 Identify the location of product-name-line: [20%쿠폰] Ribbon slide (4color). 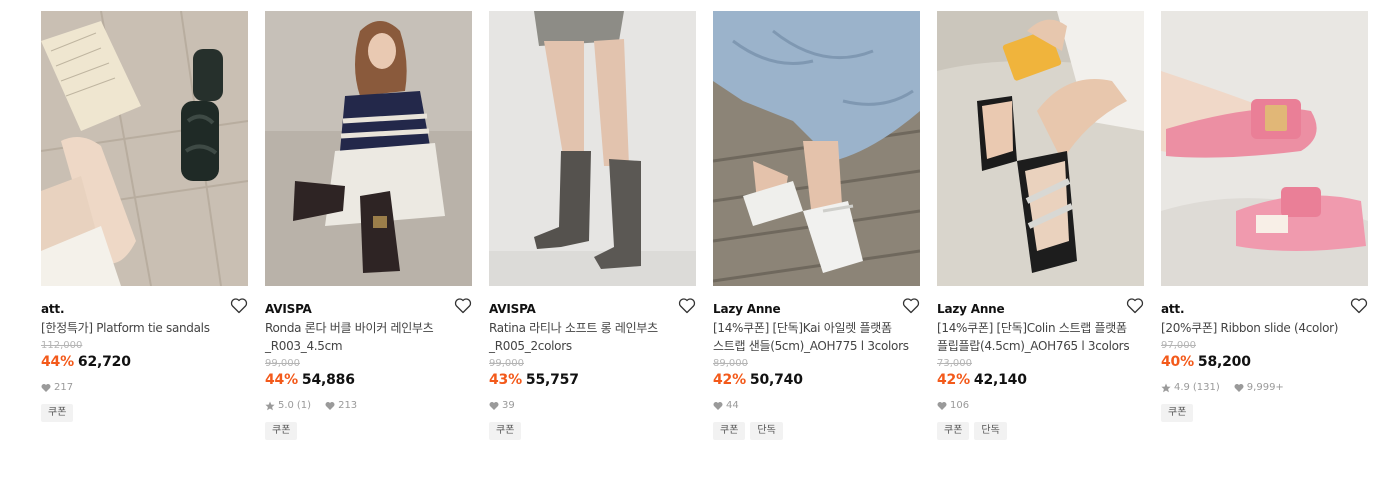
(1250, 328).